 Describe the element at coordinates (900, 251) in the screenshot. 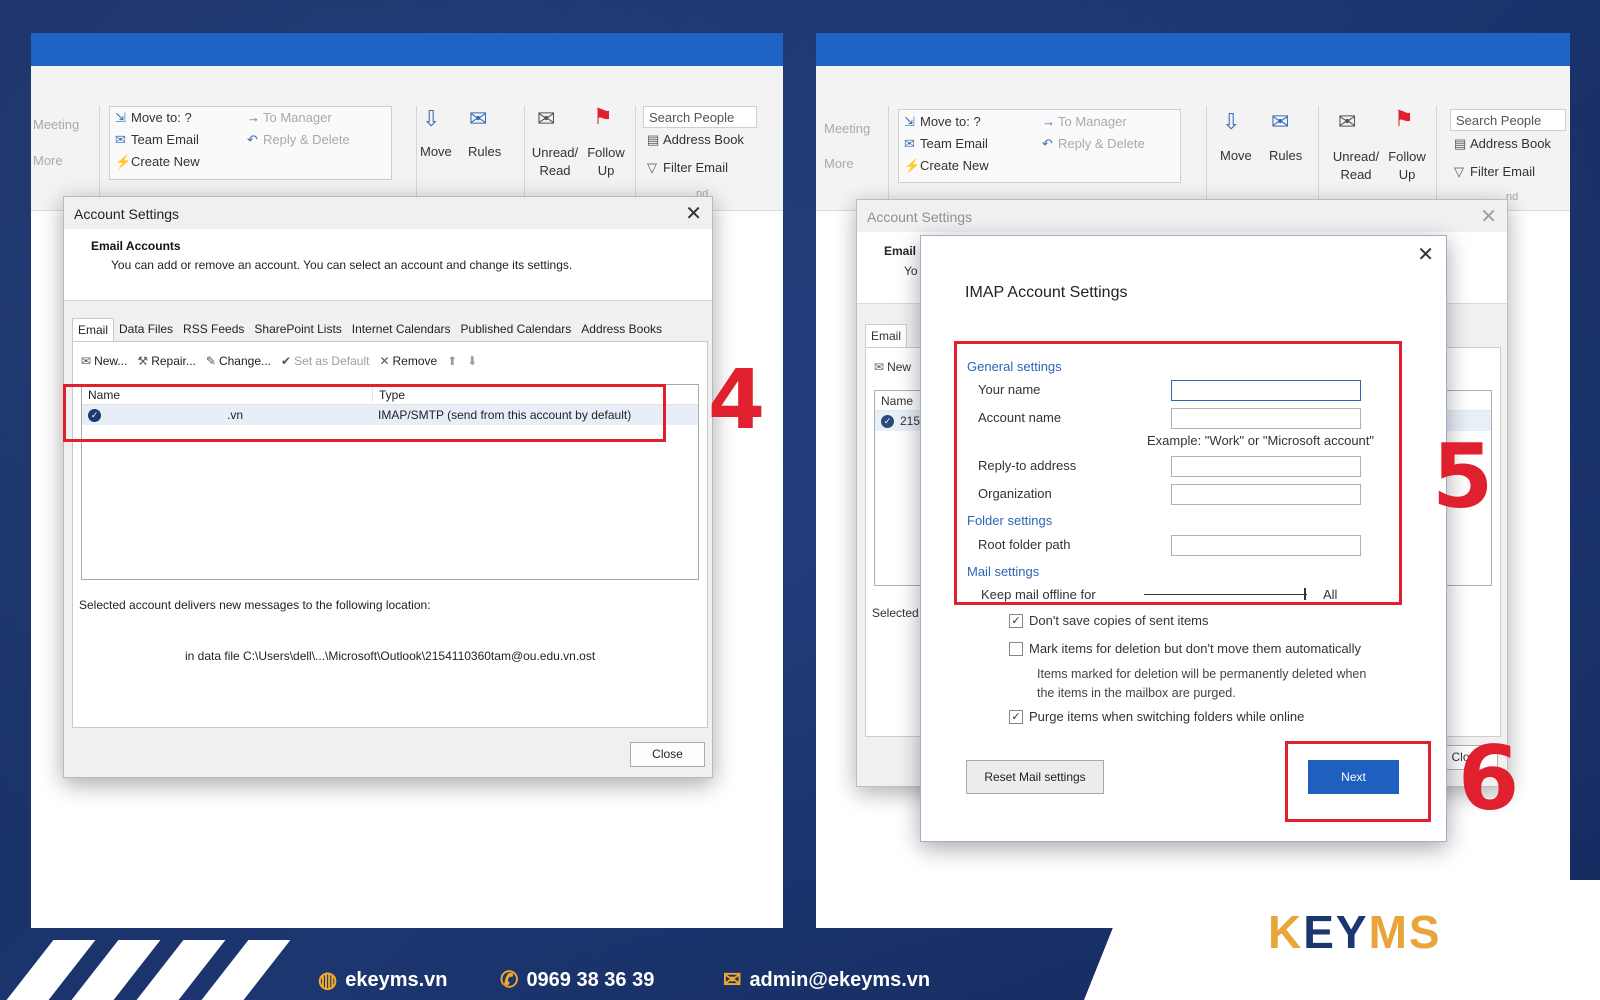

I see `email-heading: Email` at that location.